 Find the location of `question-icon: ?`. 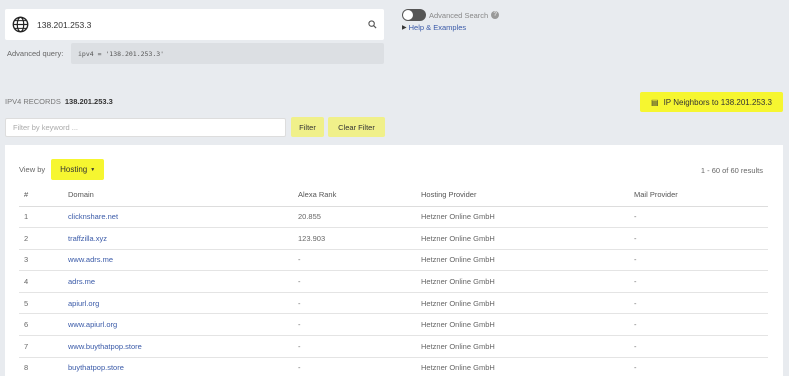

question-icon: ? is located at coordinates (495, 15).